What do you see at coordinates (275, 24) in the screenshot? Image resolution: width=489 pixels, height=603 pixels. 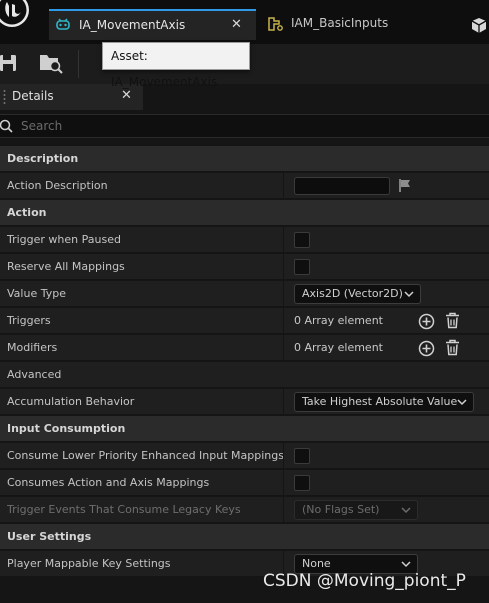 I see `input-mapping-icon` at bounding box center [275, 24].